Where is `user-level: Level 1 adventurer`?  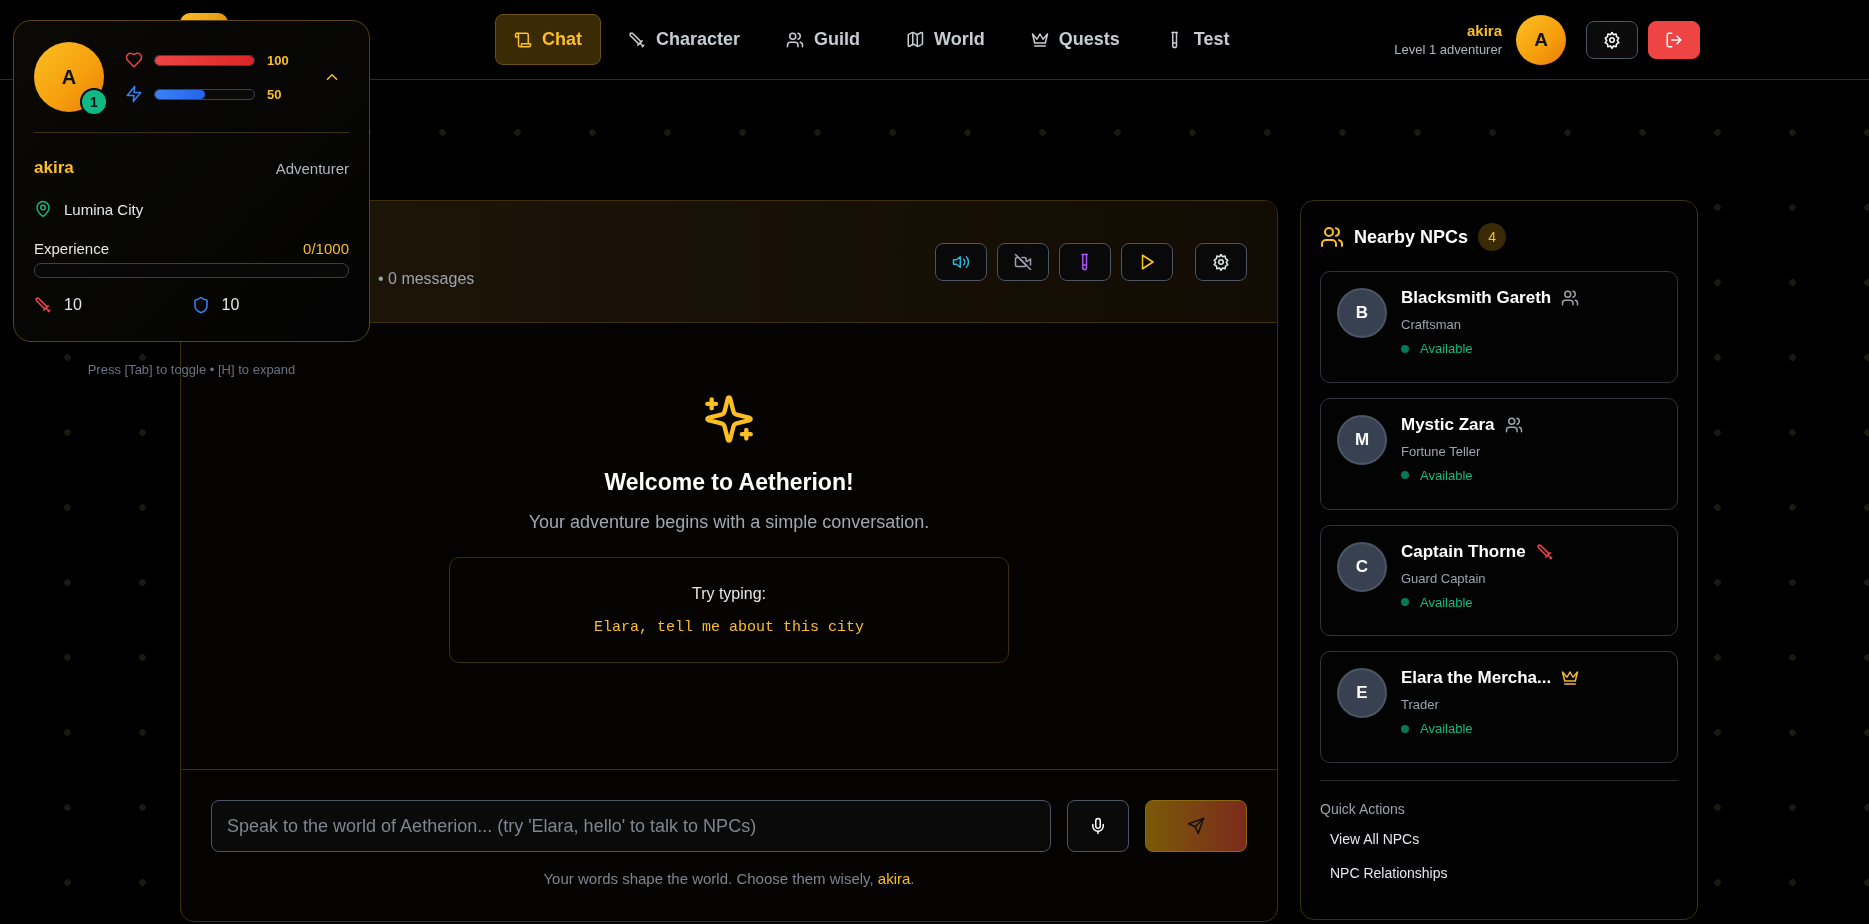
user-level: Level 1 adventurer is located at coordinates (1448, 49).